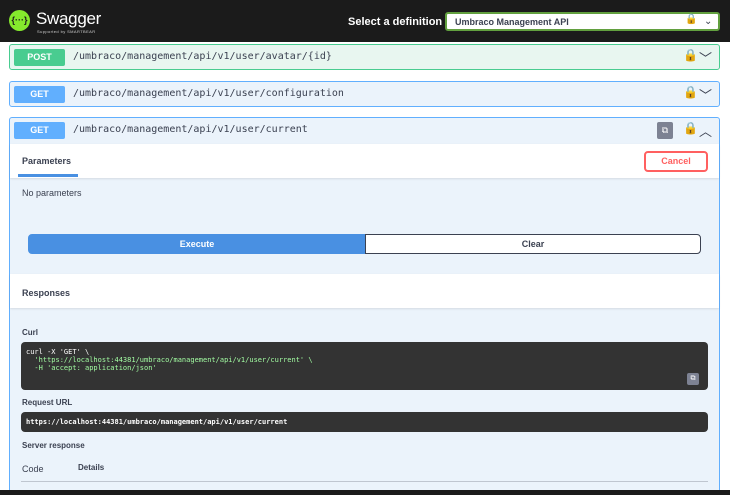 This screenshot has width=730, height=495. What do you see at coordinates (197, 244) in the screenshot?
I see `execute-button: Execute` at bounding box center [197, 244].